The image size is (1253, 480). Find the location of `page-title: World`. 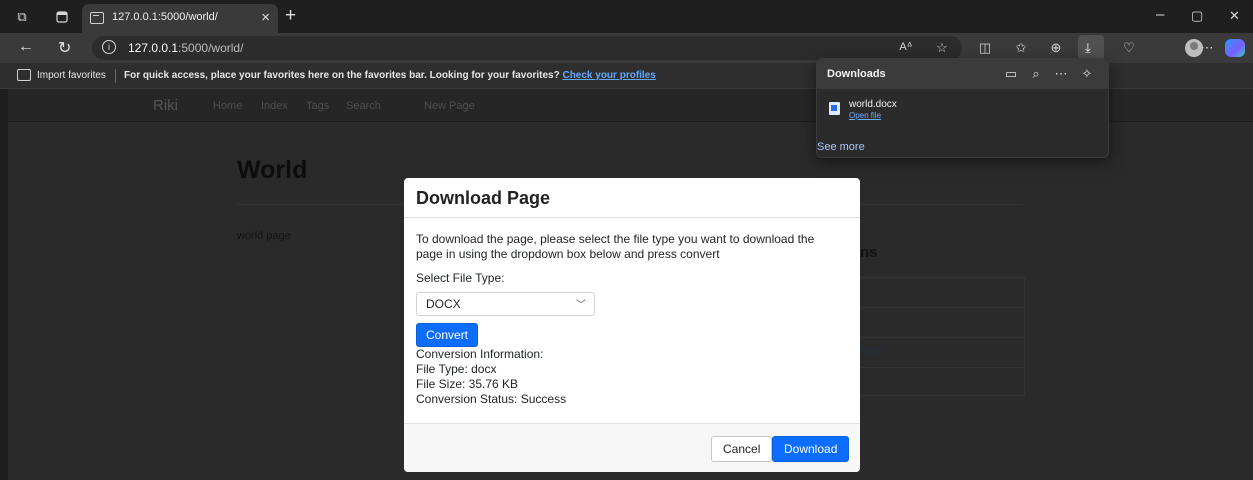

page-title: World is located at coordinates (272, 170).